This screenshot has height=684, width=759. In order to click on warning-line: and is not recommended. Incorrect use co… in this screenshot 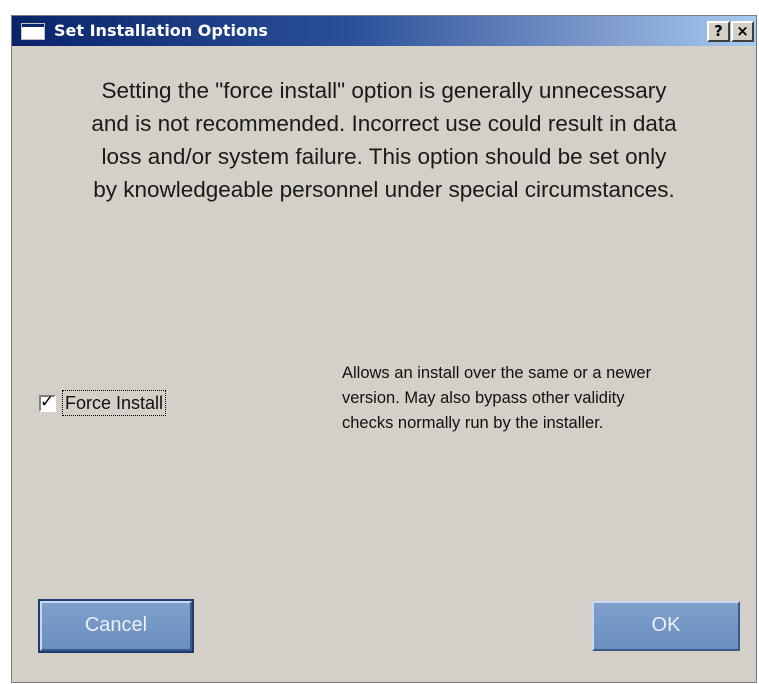, I will do `click(384, 123)`.